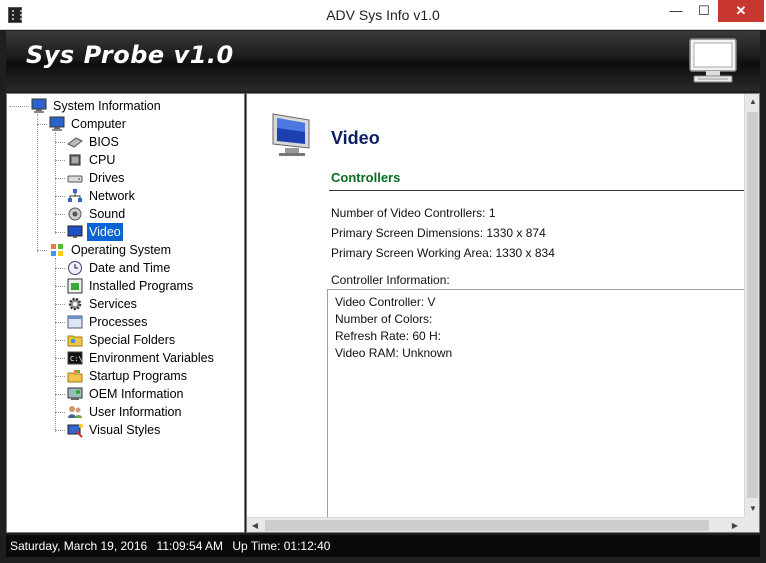  I want to click on tree-label: Sound, so click(107, 214).